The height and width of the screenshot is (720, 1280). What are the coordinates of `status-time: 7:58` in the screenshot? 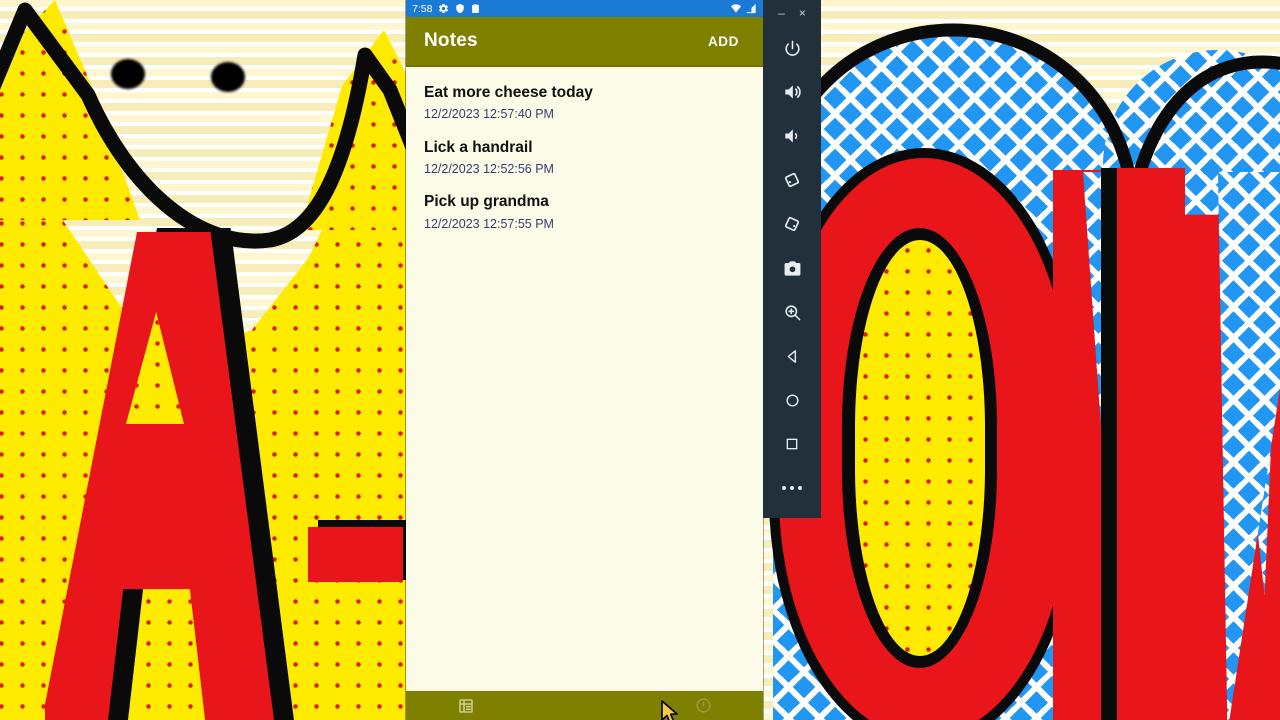 It's located at (422, 8).